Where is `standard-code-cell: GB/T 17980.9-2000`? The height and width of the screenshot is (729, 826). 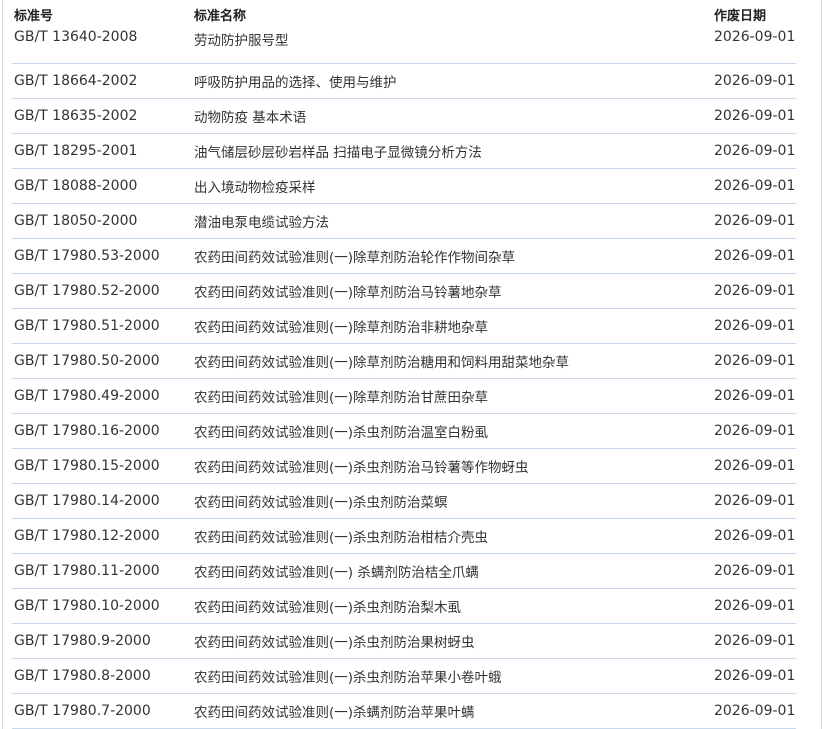 standard-code-cell: GB/T 17980.9-2000 is located at coordinates (102, 641).